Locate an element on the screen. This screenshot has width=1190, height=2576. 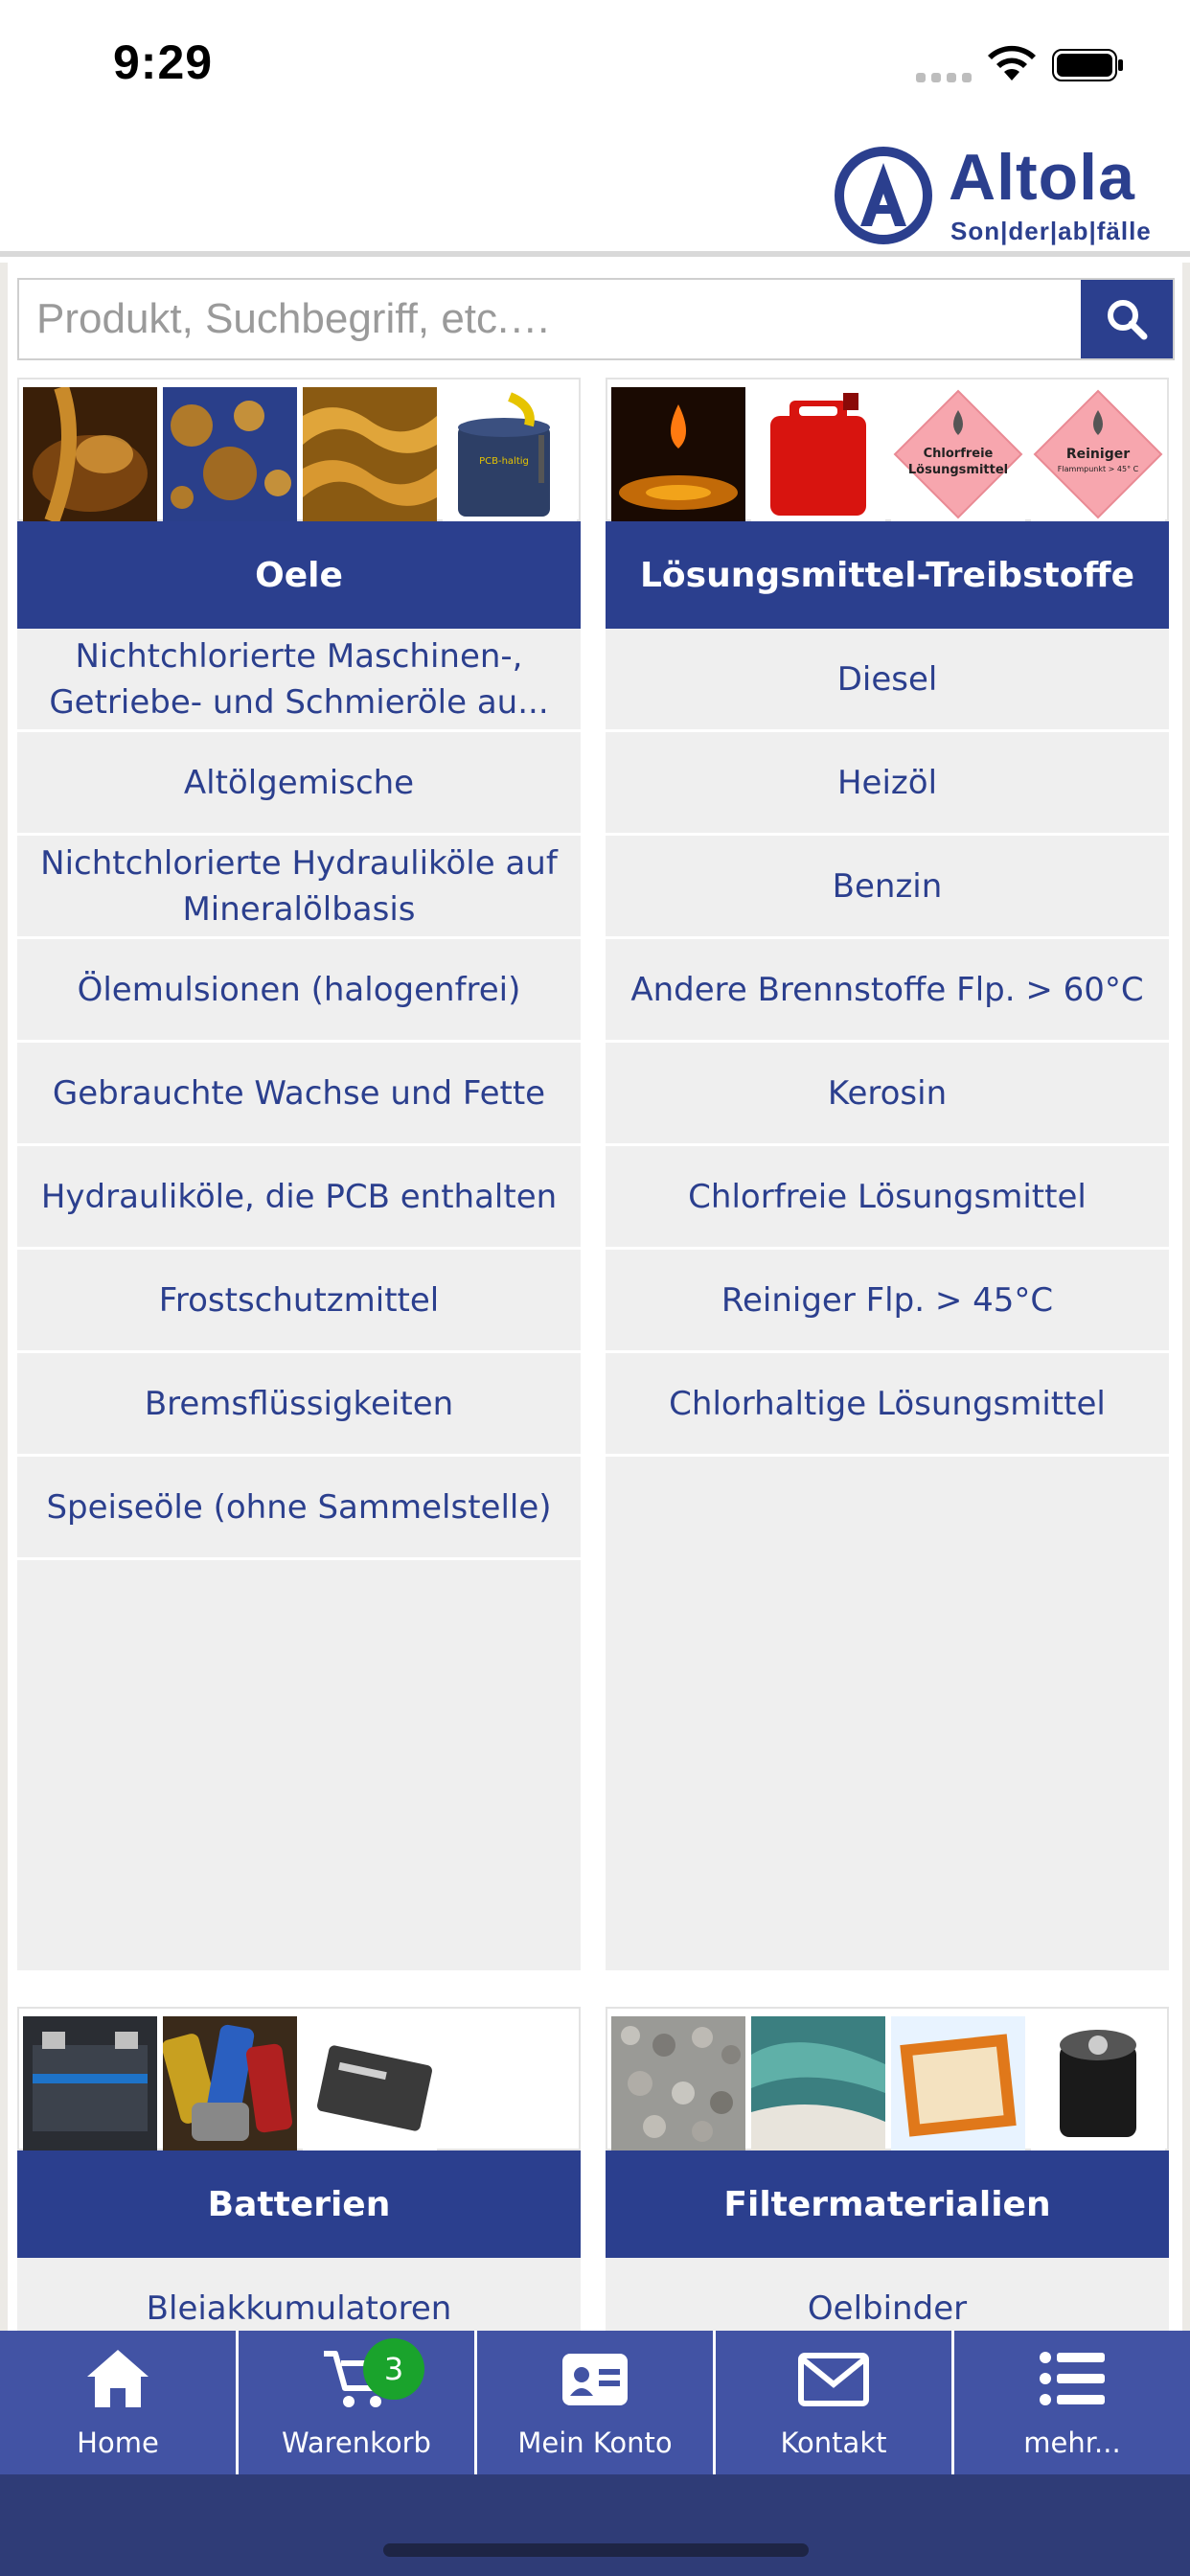
logo-subtitle: Son|der|ab|fälle is located at coordinates (1051, 231).